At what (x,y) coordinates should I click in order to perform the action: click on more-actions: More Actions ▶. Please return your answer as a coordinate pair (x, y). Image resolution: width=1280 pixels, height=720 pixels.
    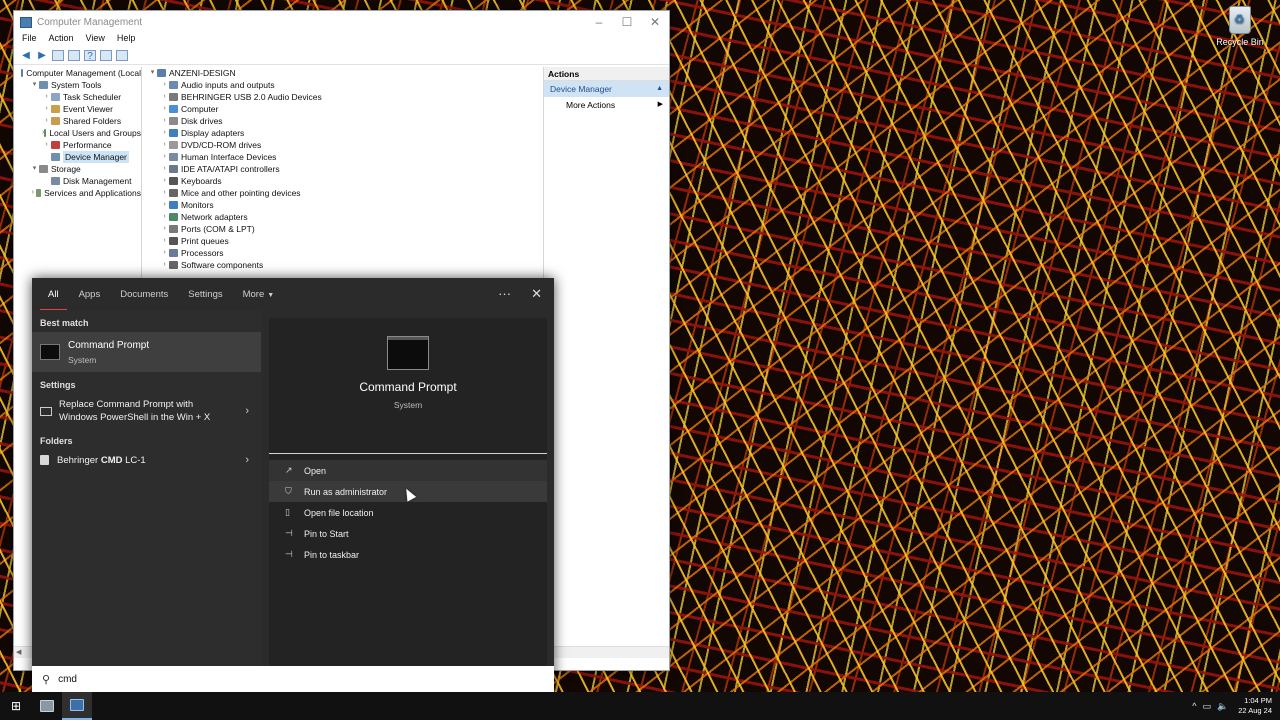
    Looking at the image, I should click on (606, 105).